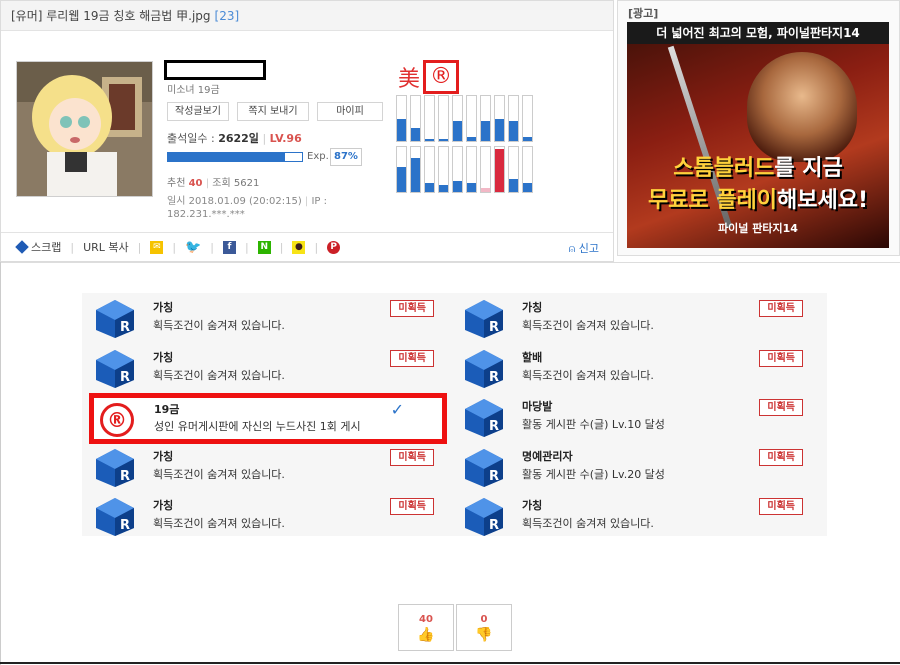  I want to click on ad-brand: 파이널 판타지14, so click(758, 228).